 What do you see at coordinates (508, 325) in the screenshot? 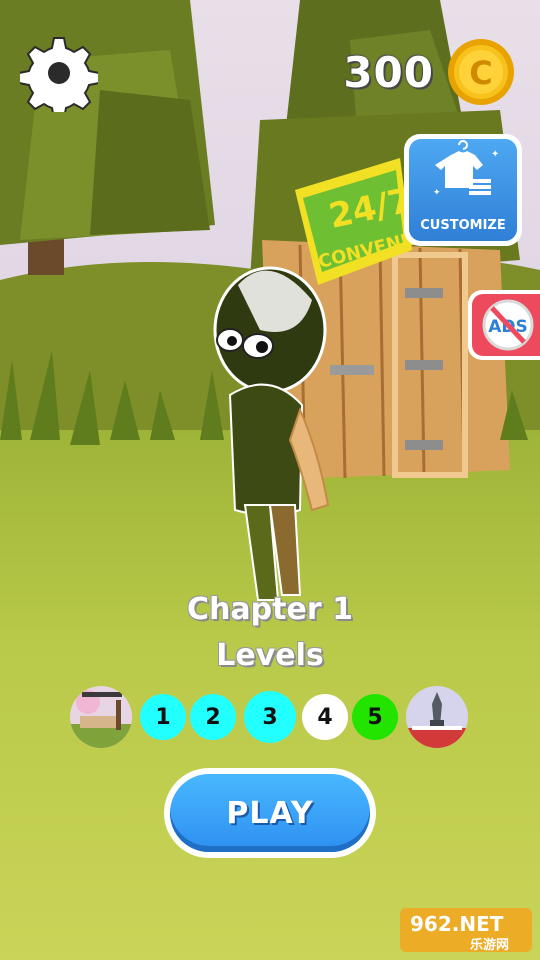
I see `no-ads-icon: ADS` at bounding box center [508, 325].